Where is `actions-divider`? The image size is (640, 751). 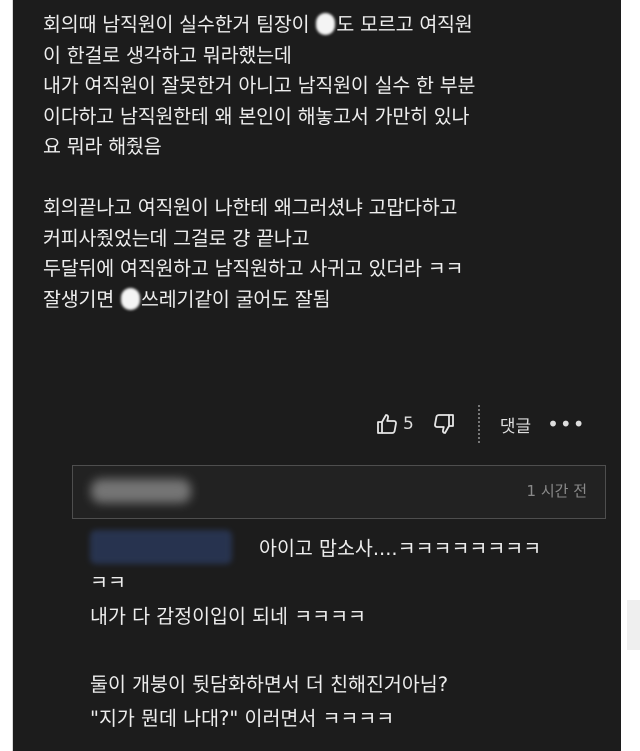 actions-divider is located at coordinates (478, 424).